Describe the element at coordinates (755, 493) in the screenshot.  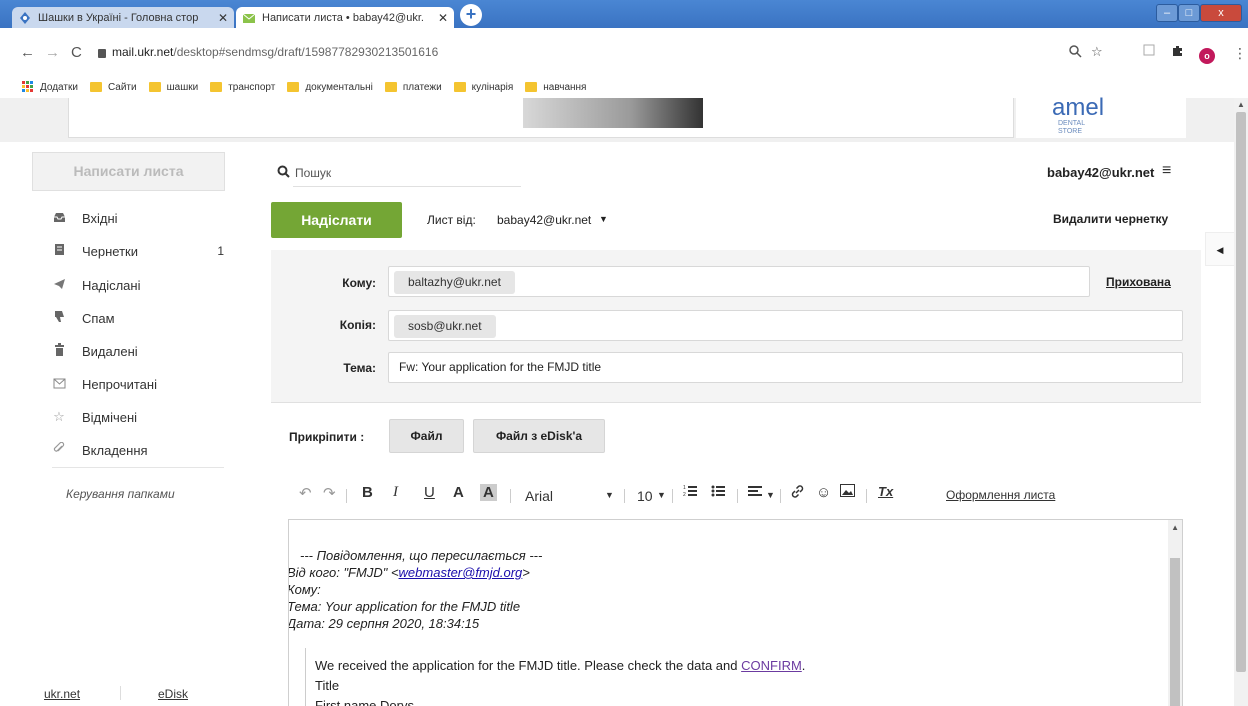
I see `align-icon` at that location.